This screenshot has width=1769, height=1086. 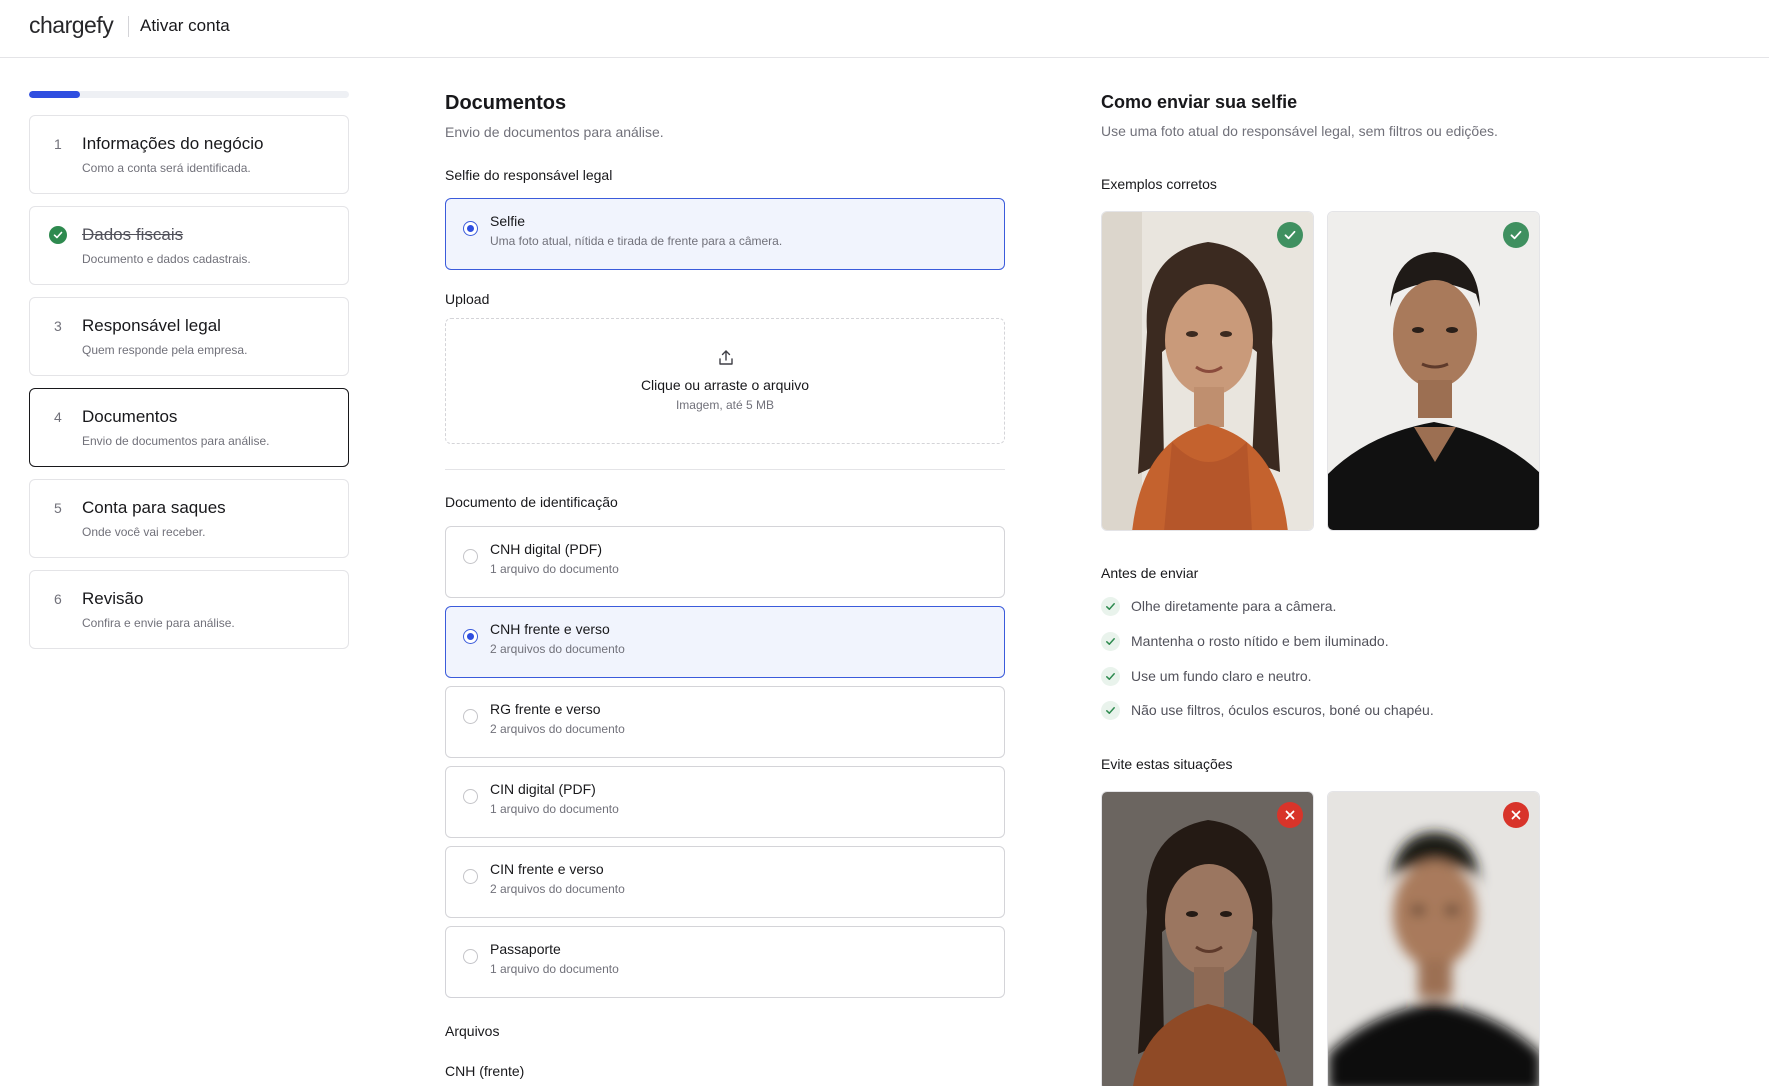 What do you see at coordinates (58, 508) in the screenshot?
I see `step-number: 5` at bounding box center [58, 508].